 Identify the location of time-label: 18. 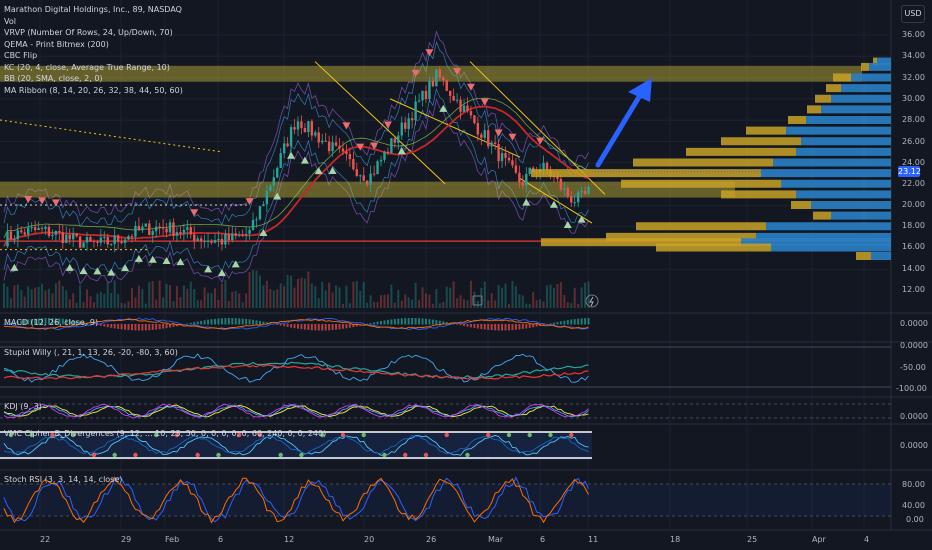
(675, 539).